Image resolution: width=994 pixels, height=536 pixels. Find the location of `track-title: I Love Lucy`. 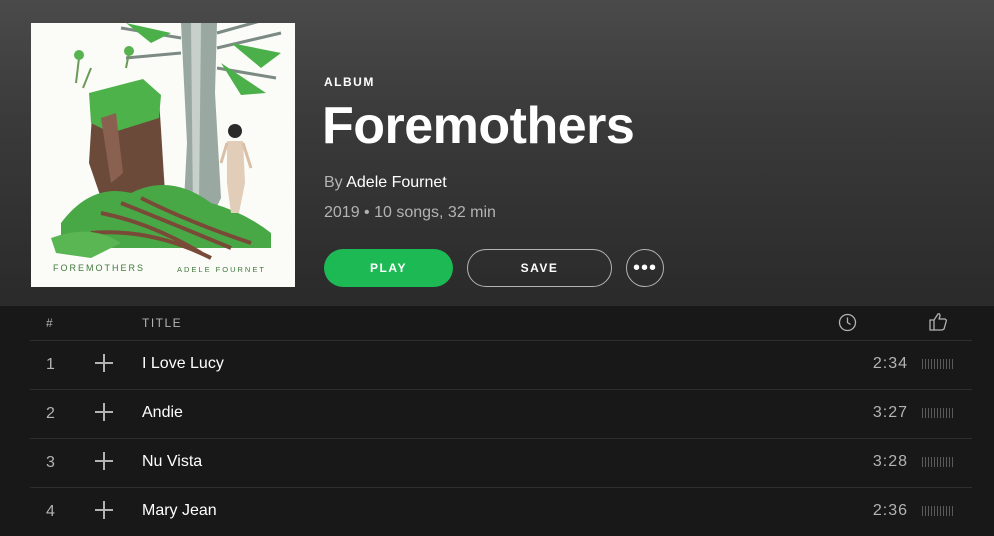

track-title: I Love Lucy is located at coordinates (183, 364).